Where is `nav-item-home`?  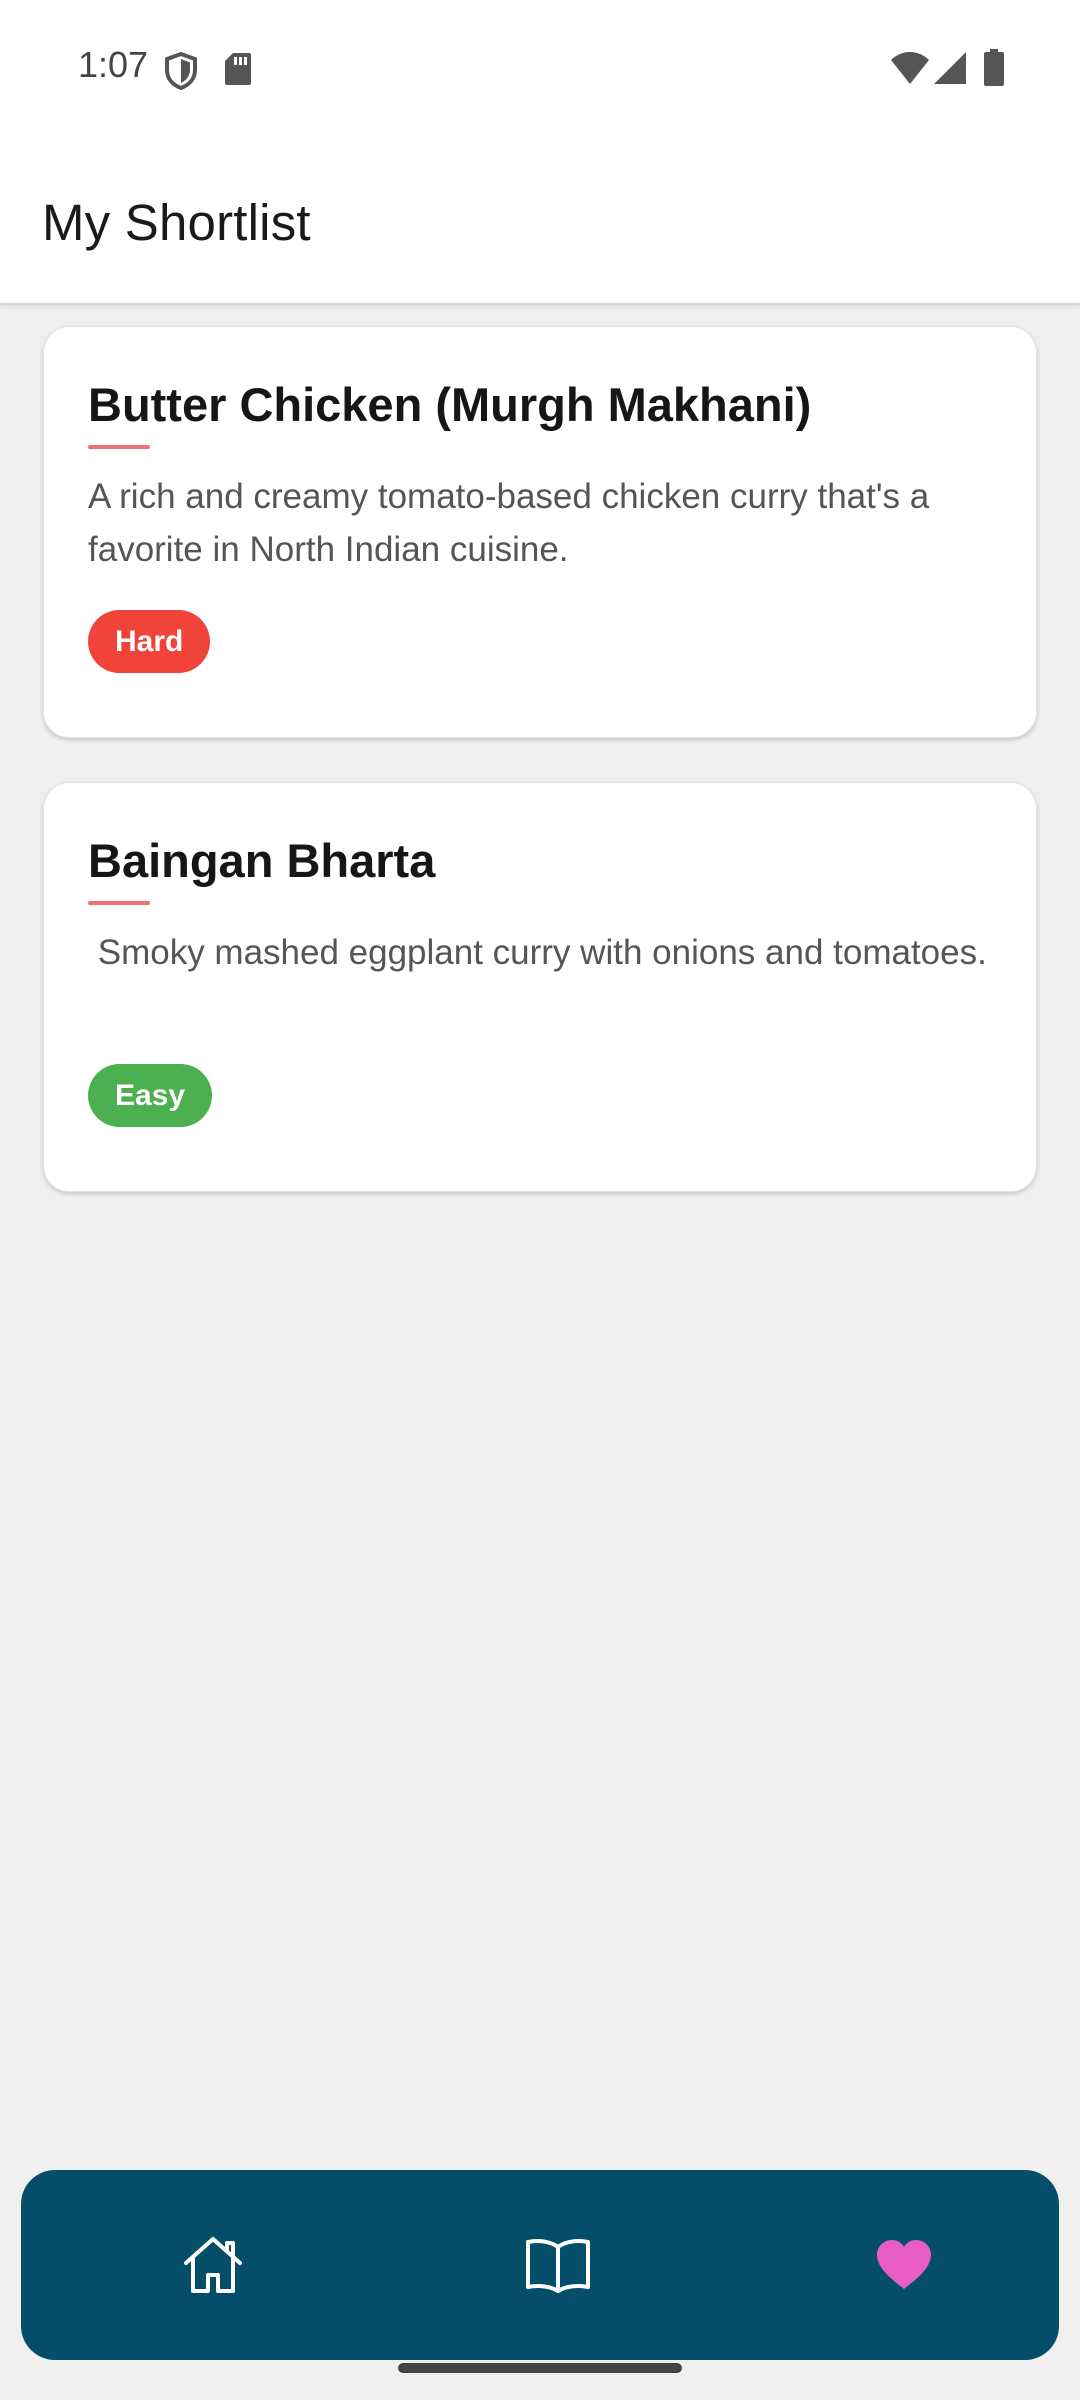
nav-item-home is located at coordinates (213, 2265).